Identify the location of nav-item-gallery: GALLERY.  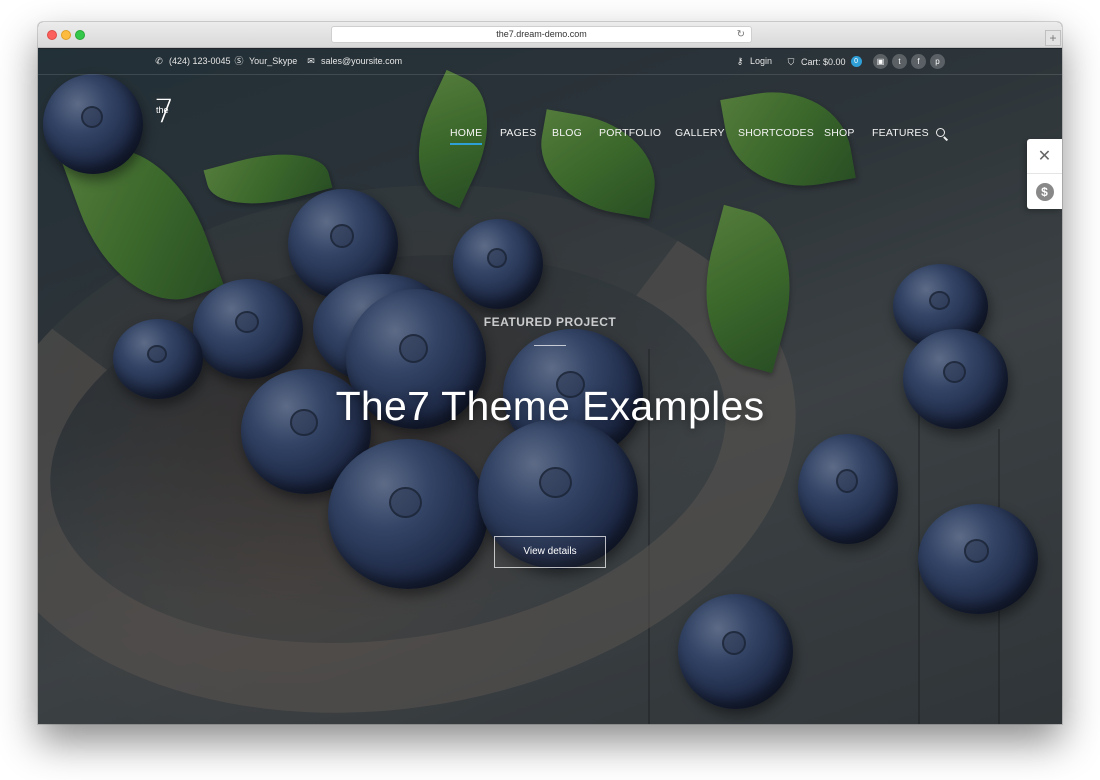
(700, 133).